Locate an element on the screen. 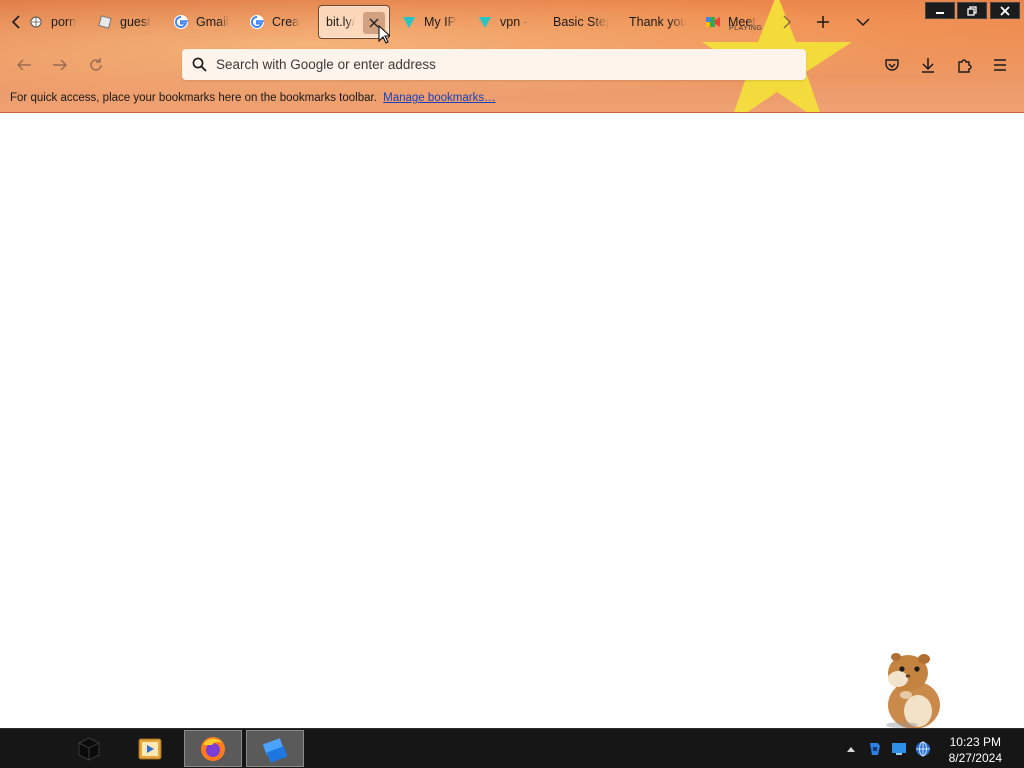  taskbar-app-cube is located at coordinates (89, 748).